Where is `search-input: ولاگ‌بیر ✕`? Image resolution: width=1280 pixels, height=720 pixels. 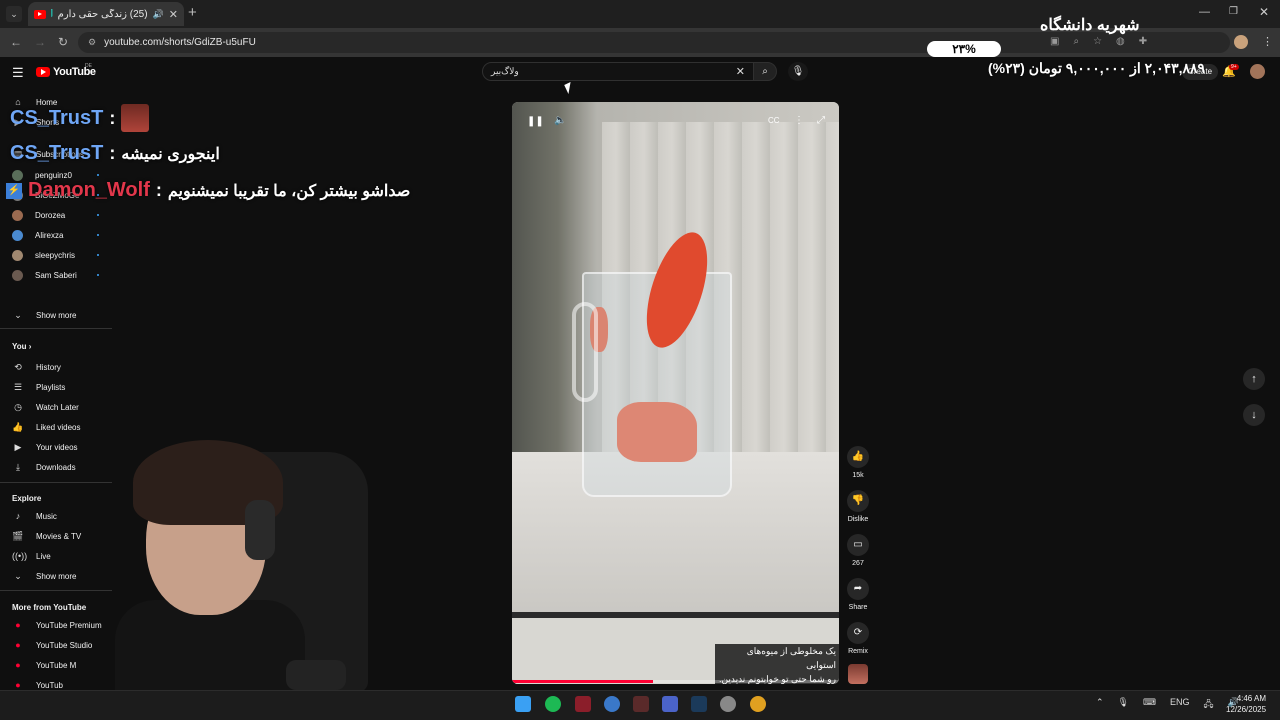
search-input: ولاگ‌بیر ✕ is located at coordinates (618, 71).